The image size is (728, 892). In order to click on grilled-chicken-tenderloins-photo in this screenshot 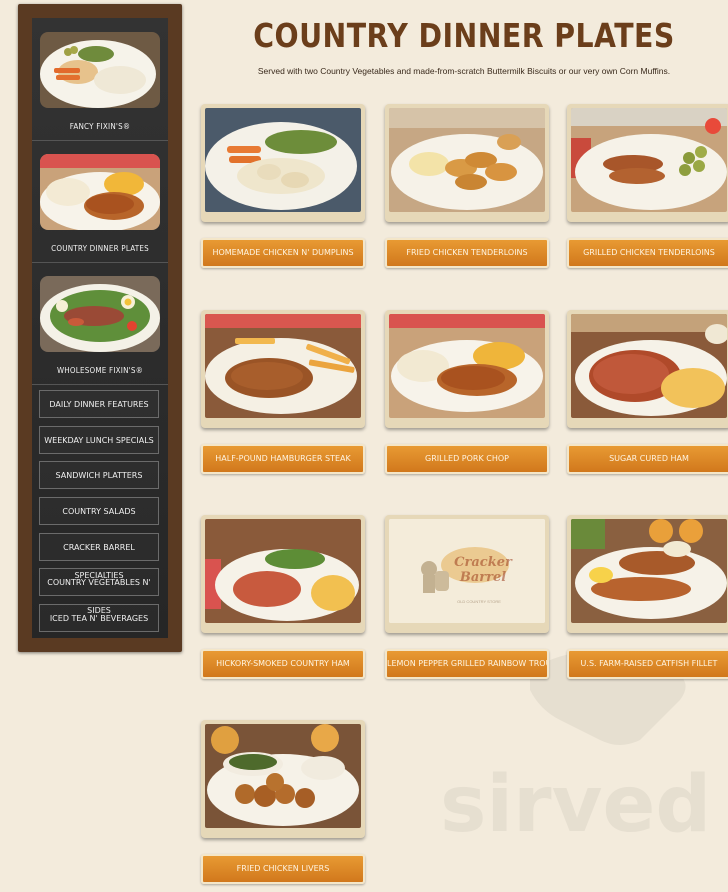, I will do `click(649, 160)`.